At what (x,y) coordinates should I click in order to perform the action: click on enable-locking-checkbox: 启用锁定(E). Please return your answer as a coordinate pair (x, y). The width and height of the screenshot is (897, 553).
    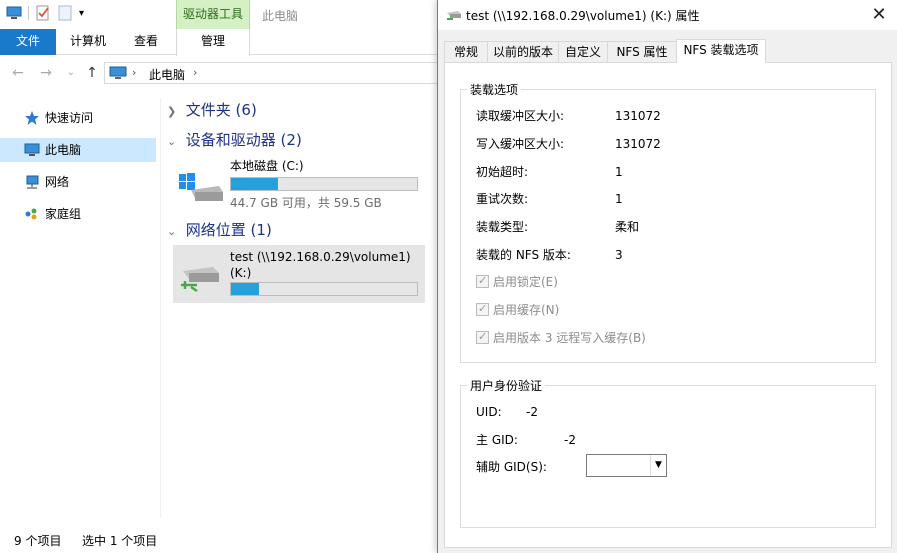
    Looking at the image, I should click on (517, 281).